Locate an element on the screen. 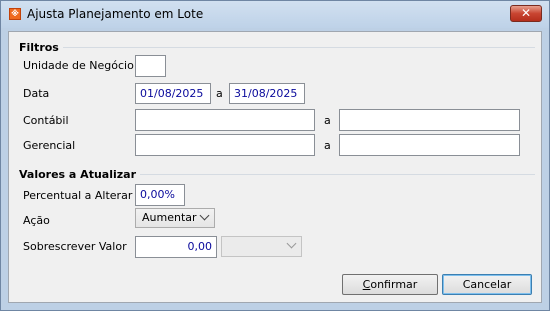 The width and height of the screenshot is (550, 311). cancelar-label: Cancelar is located at coordinates (487, 284).